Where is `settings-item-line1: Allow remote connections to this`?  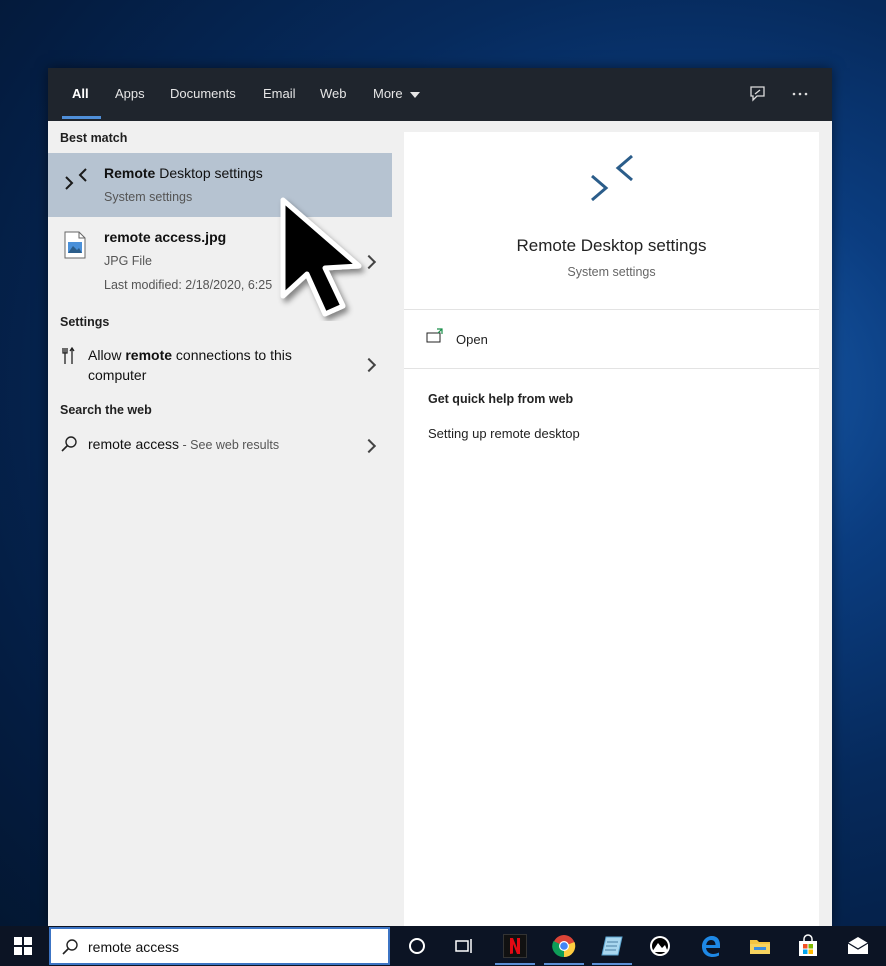
settings-item-line1: Allow remote connections to this is located at coordinates (190, 355).